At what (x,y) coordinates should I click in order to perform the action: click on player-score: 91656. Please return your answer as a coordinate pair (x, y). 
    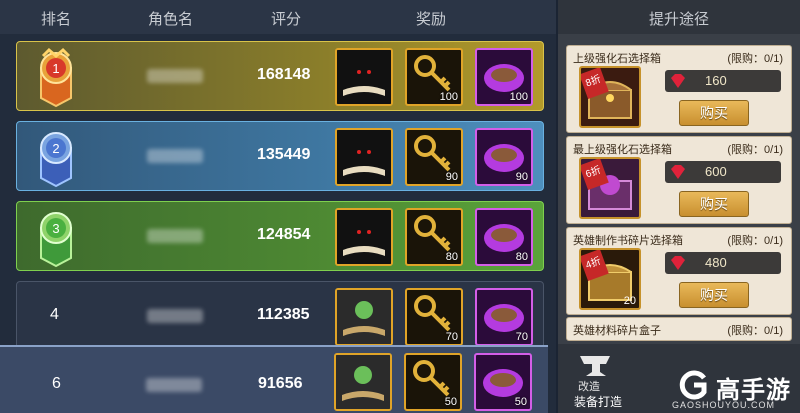
    Looking at the image, I should click on (280, 383).